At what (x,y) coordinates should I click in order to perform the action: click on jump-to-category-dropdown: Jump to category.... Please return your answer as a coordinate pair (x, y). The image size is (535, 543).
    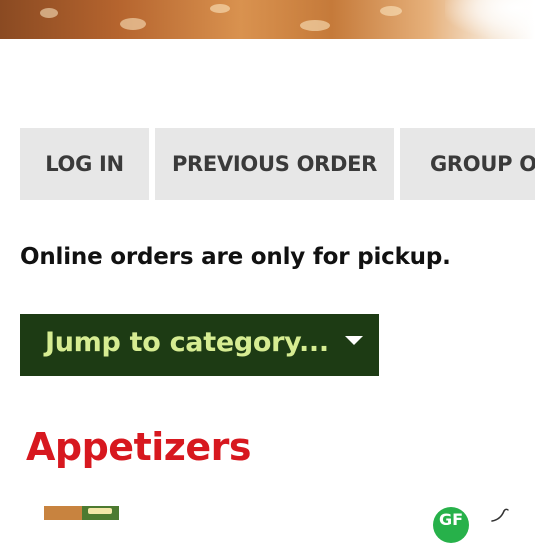
    Looking at the image, I should click on (199, 345).